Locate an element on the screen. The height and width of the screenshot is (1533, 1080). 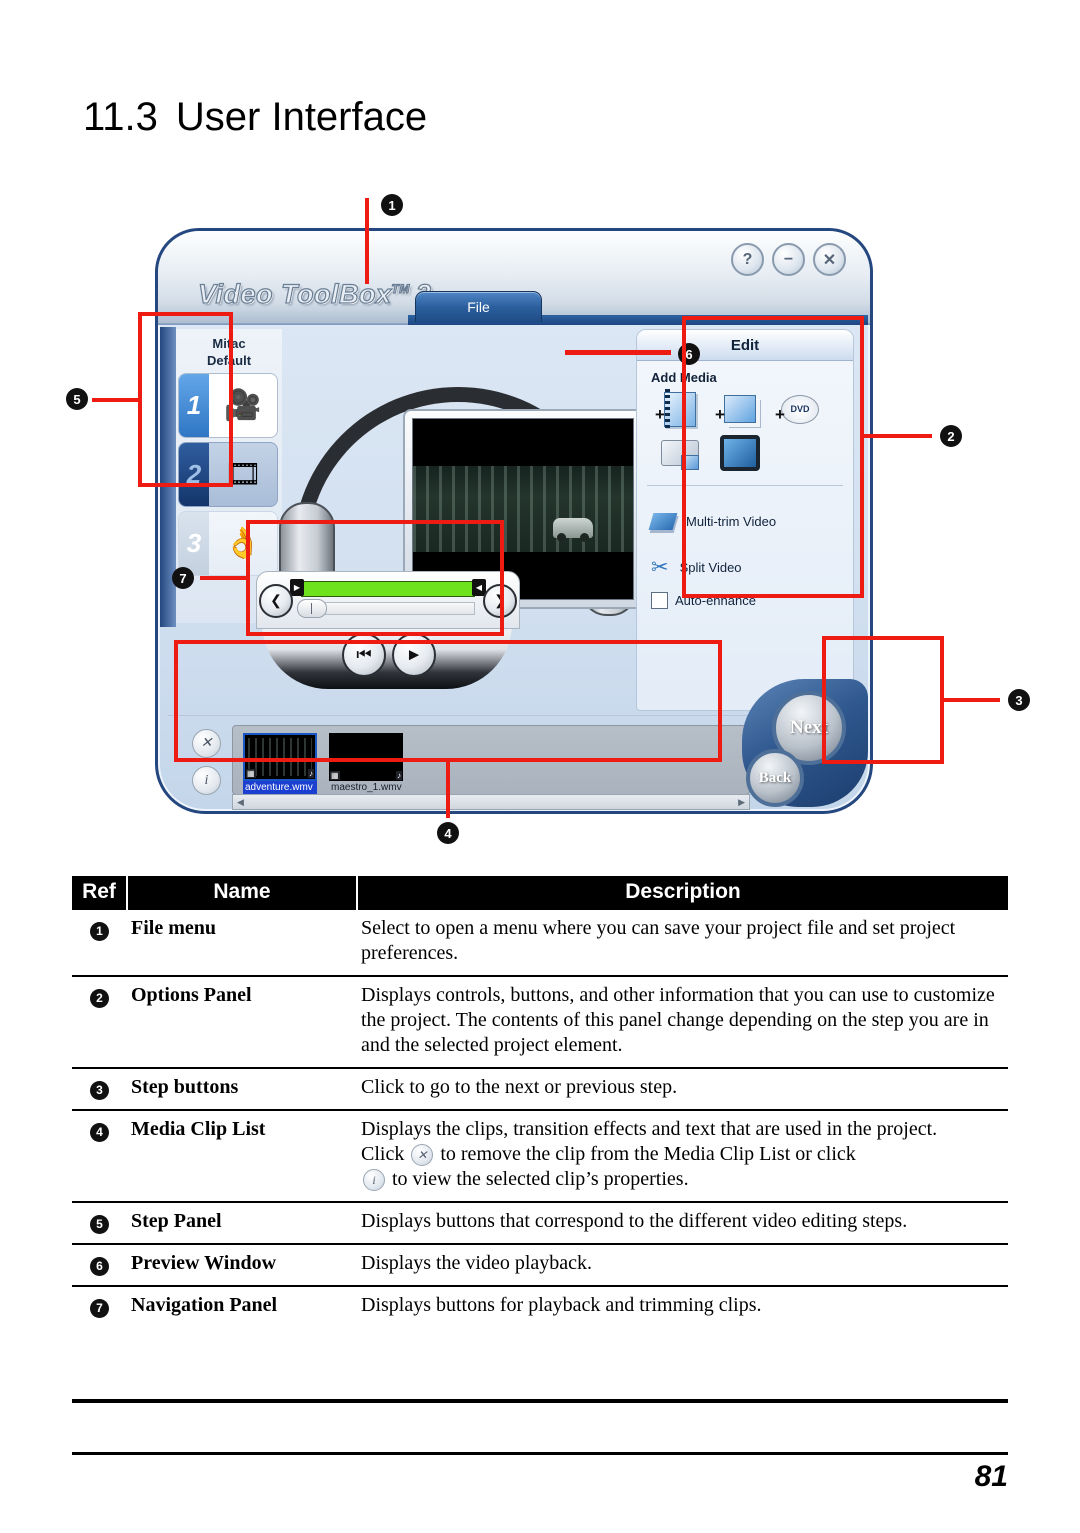
app-logo-text: Video ToolBox is located at coordinates (294, 293).